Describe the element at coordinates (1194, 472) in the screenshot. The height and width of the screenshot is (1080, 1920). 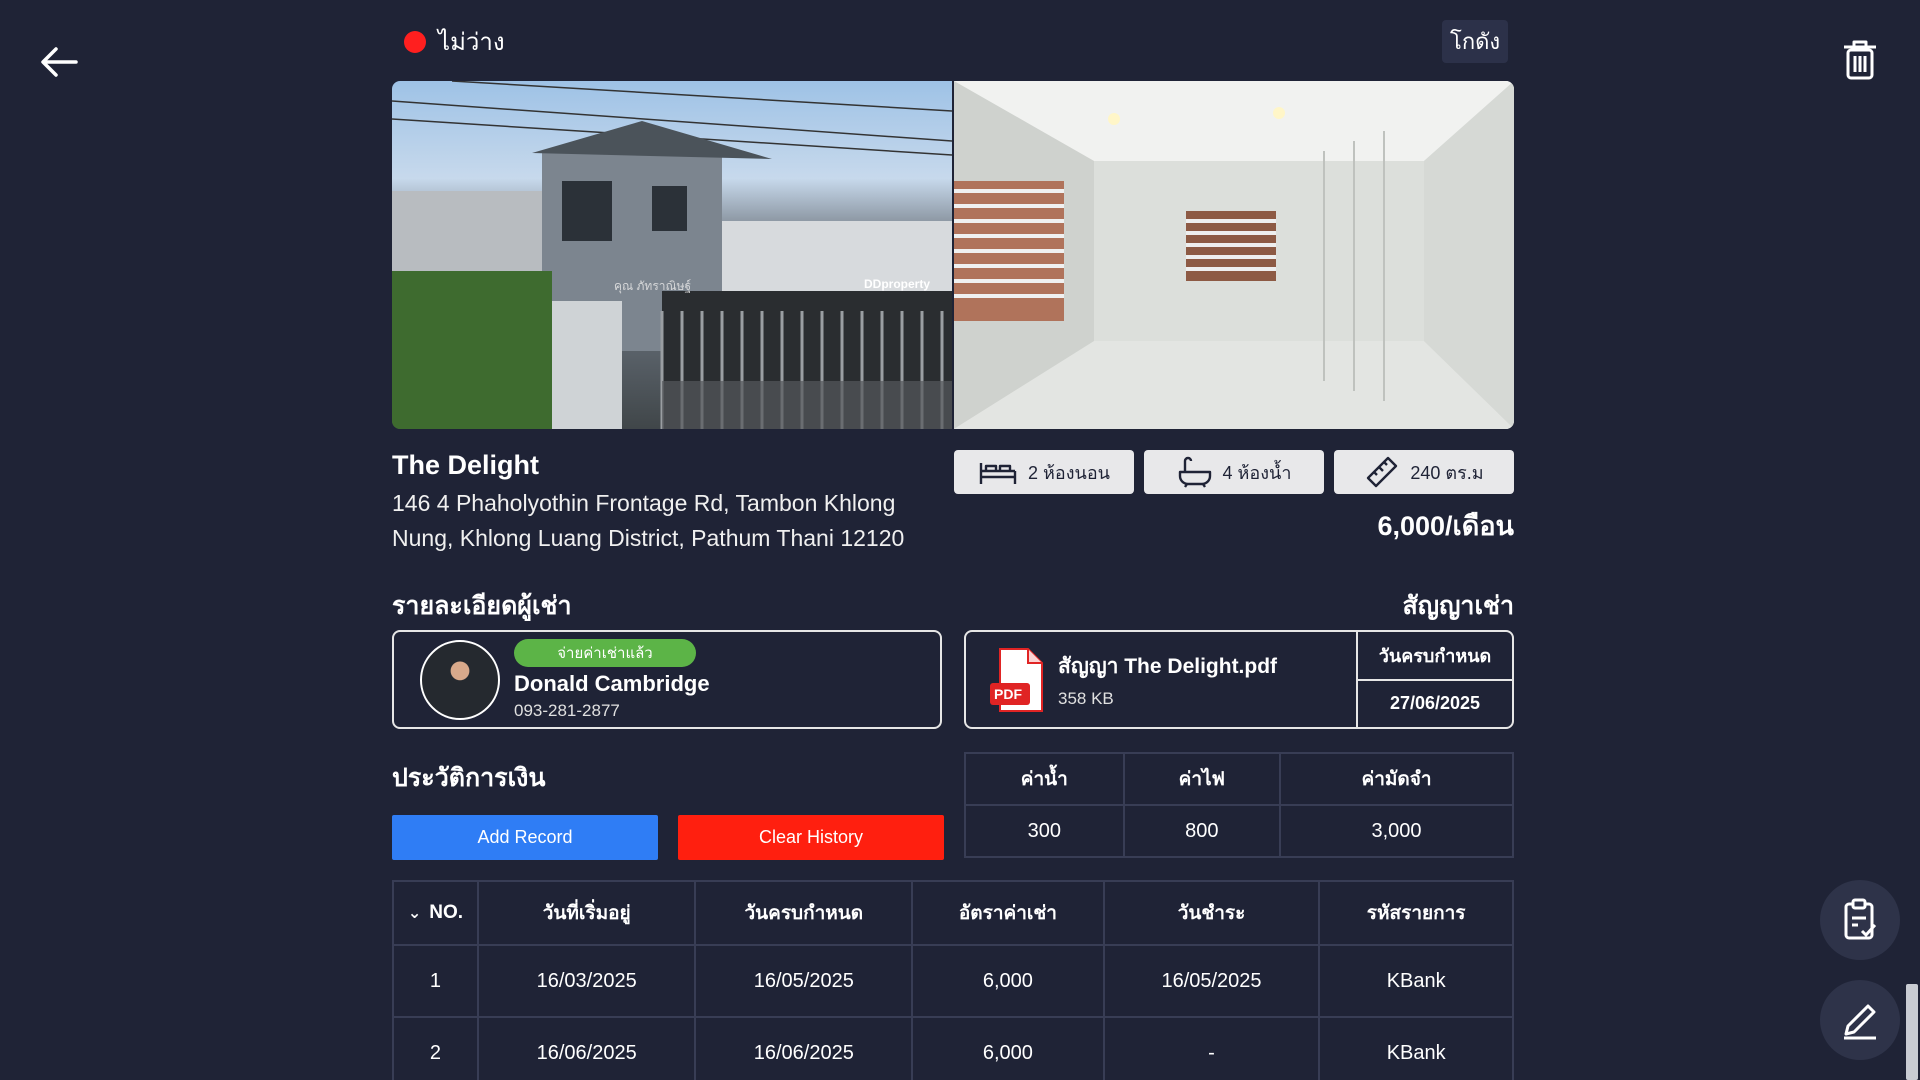
I see `bathtub-icon` at that location.